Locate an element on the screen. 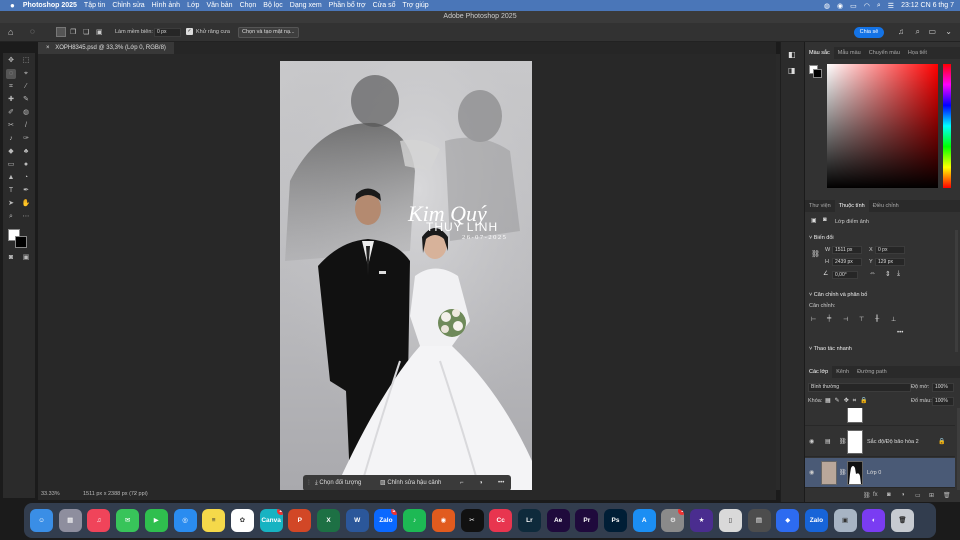  transform-section-title: ˅ Biến đổi is located at coordinates (821, 238).